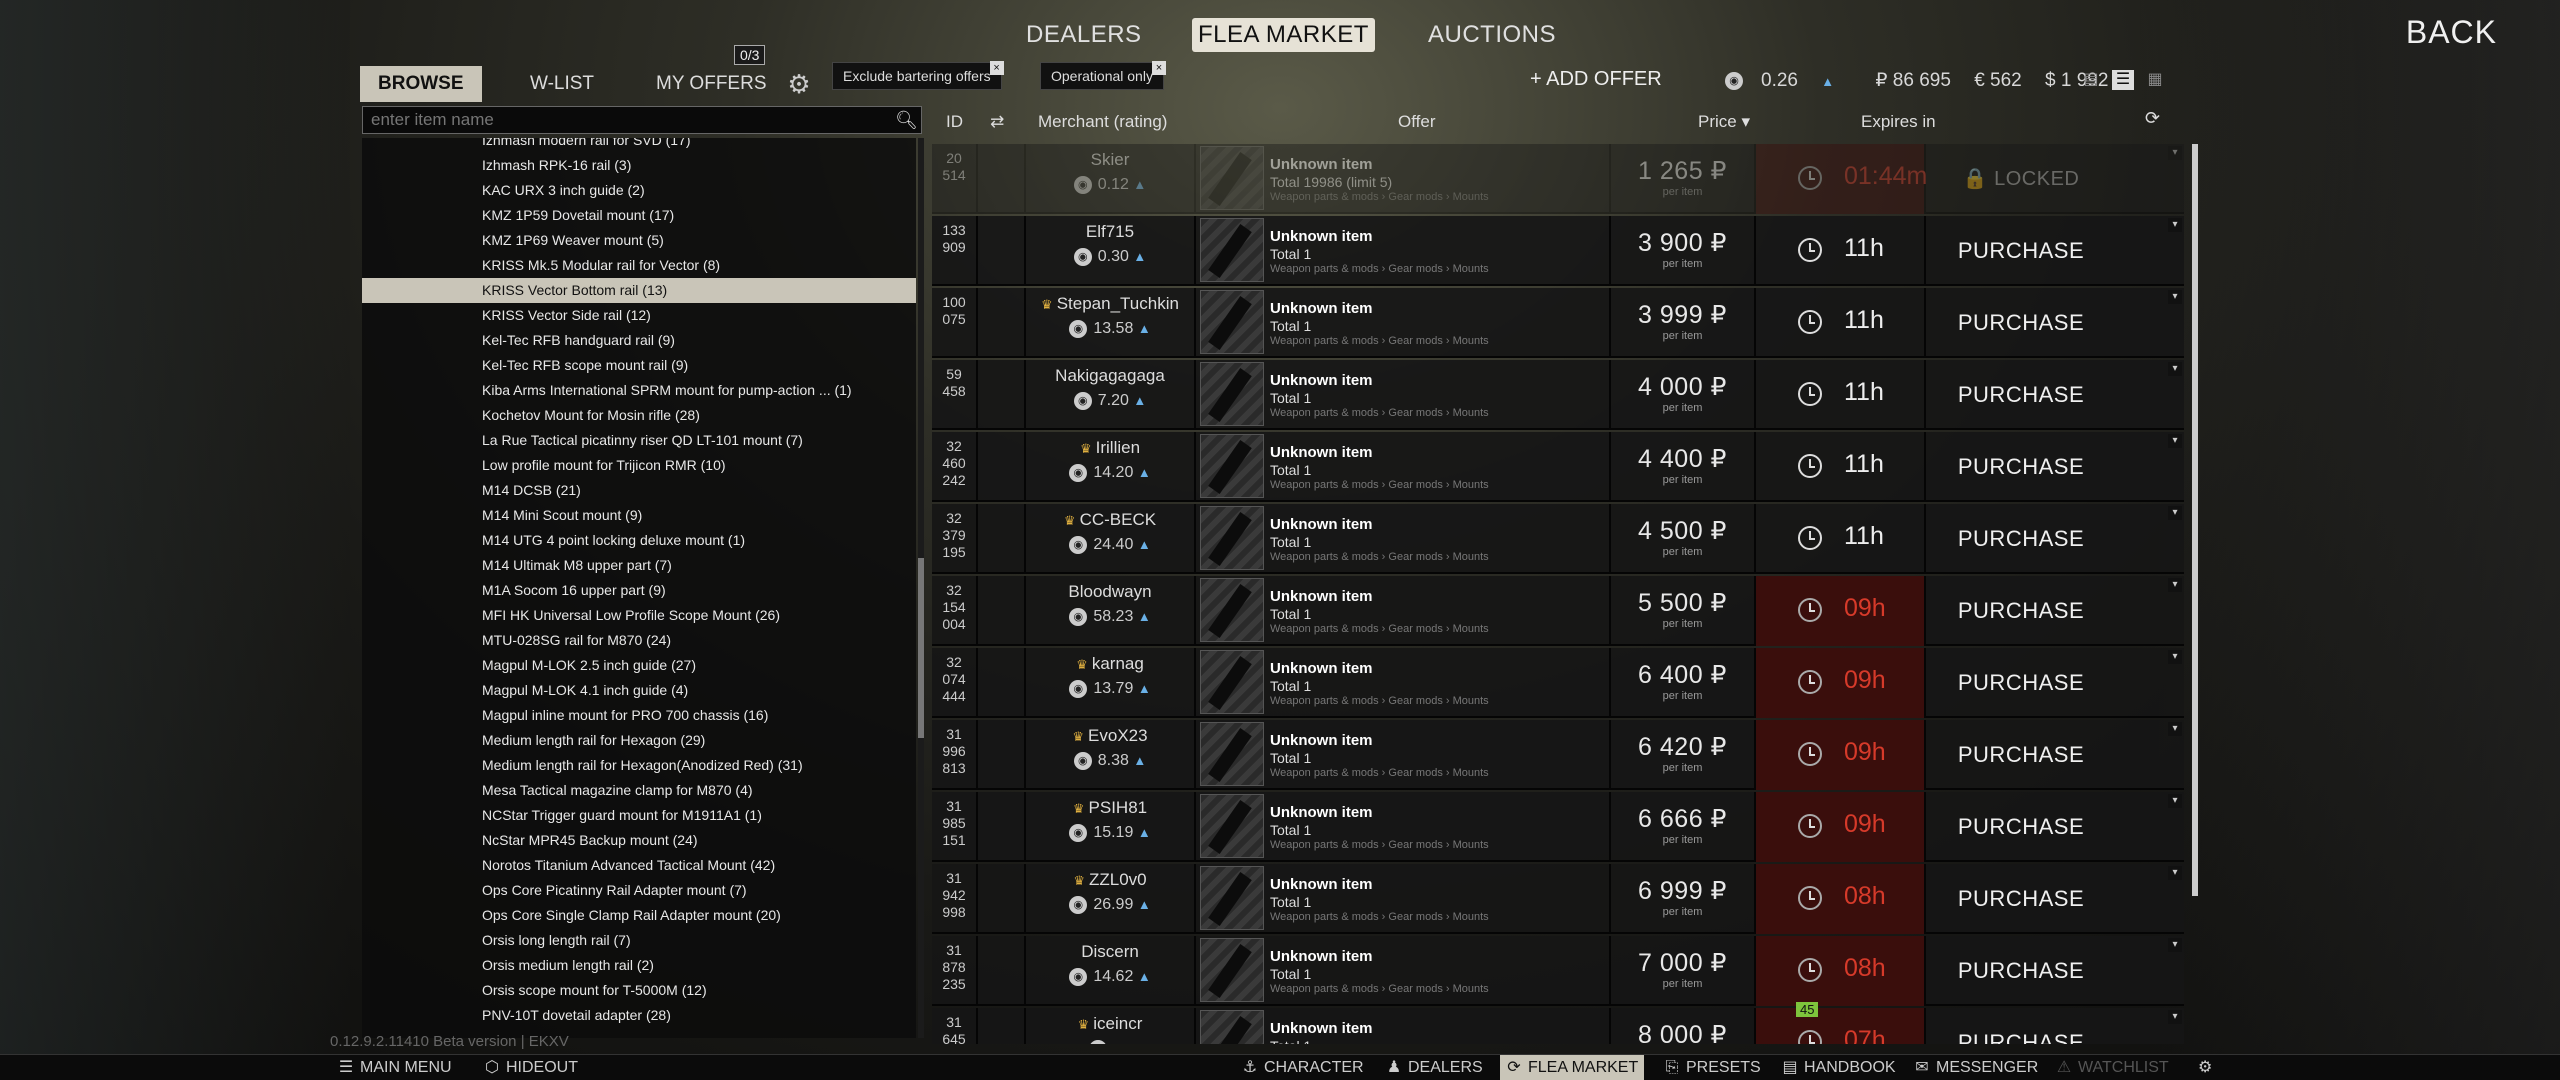 The width and height of the screenshot is (2560, 1080). Describe the element at coordinates (1111, 1026) in the screenshot. I see `merchant-cell: ♛iceincr ◉ ▲` at that location.